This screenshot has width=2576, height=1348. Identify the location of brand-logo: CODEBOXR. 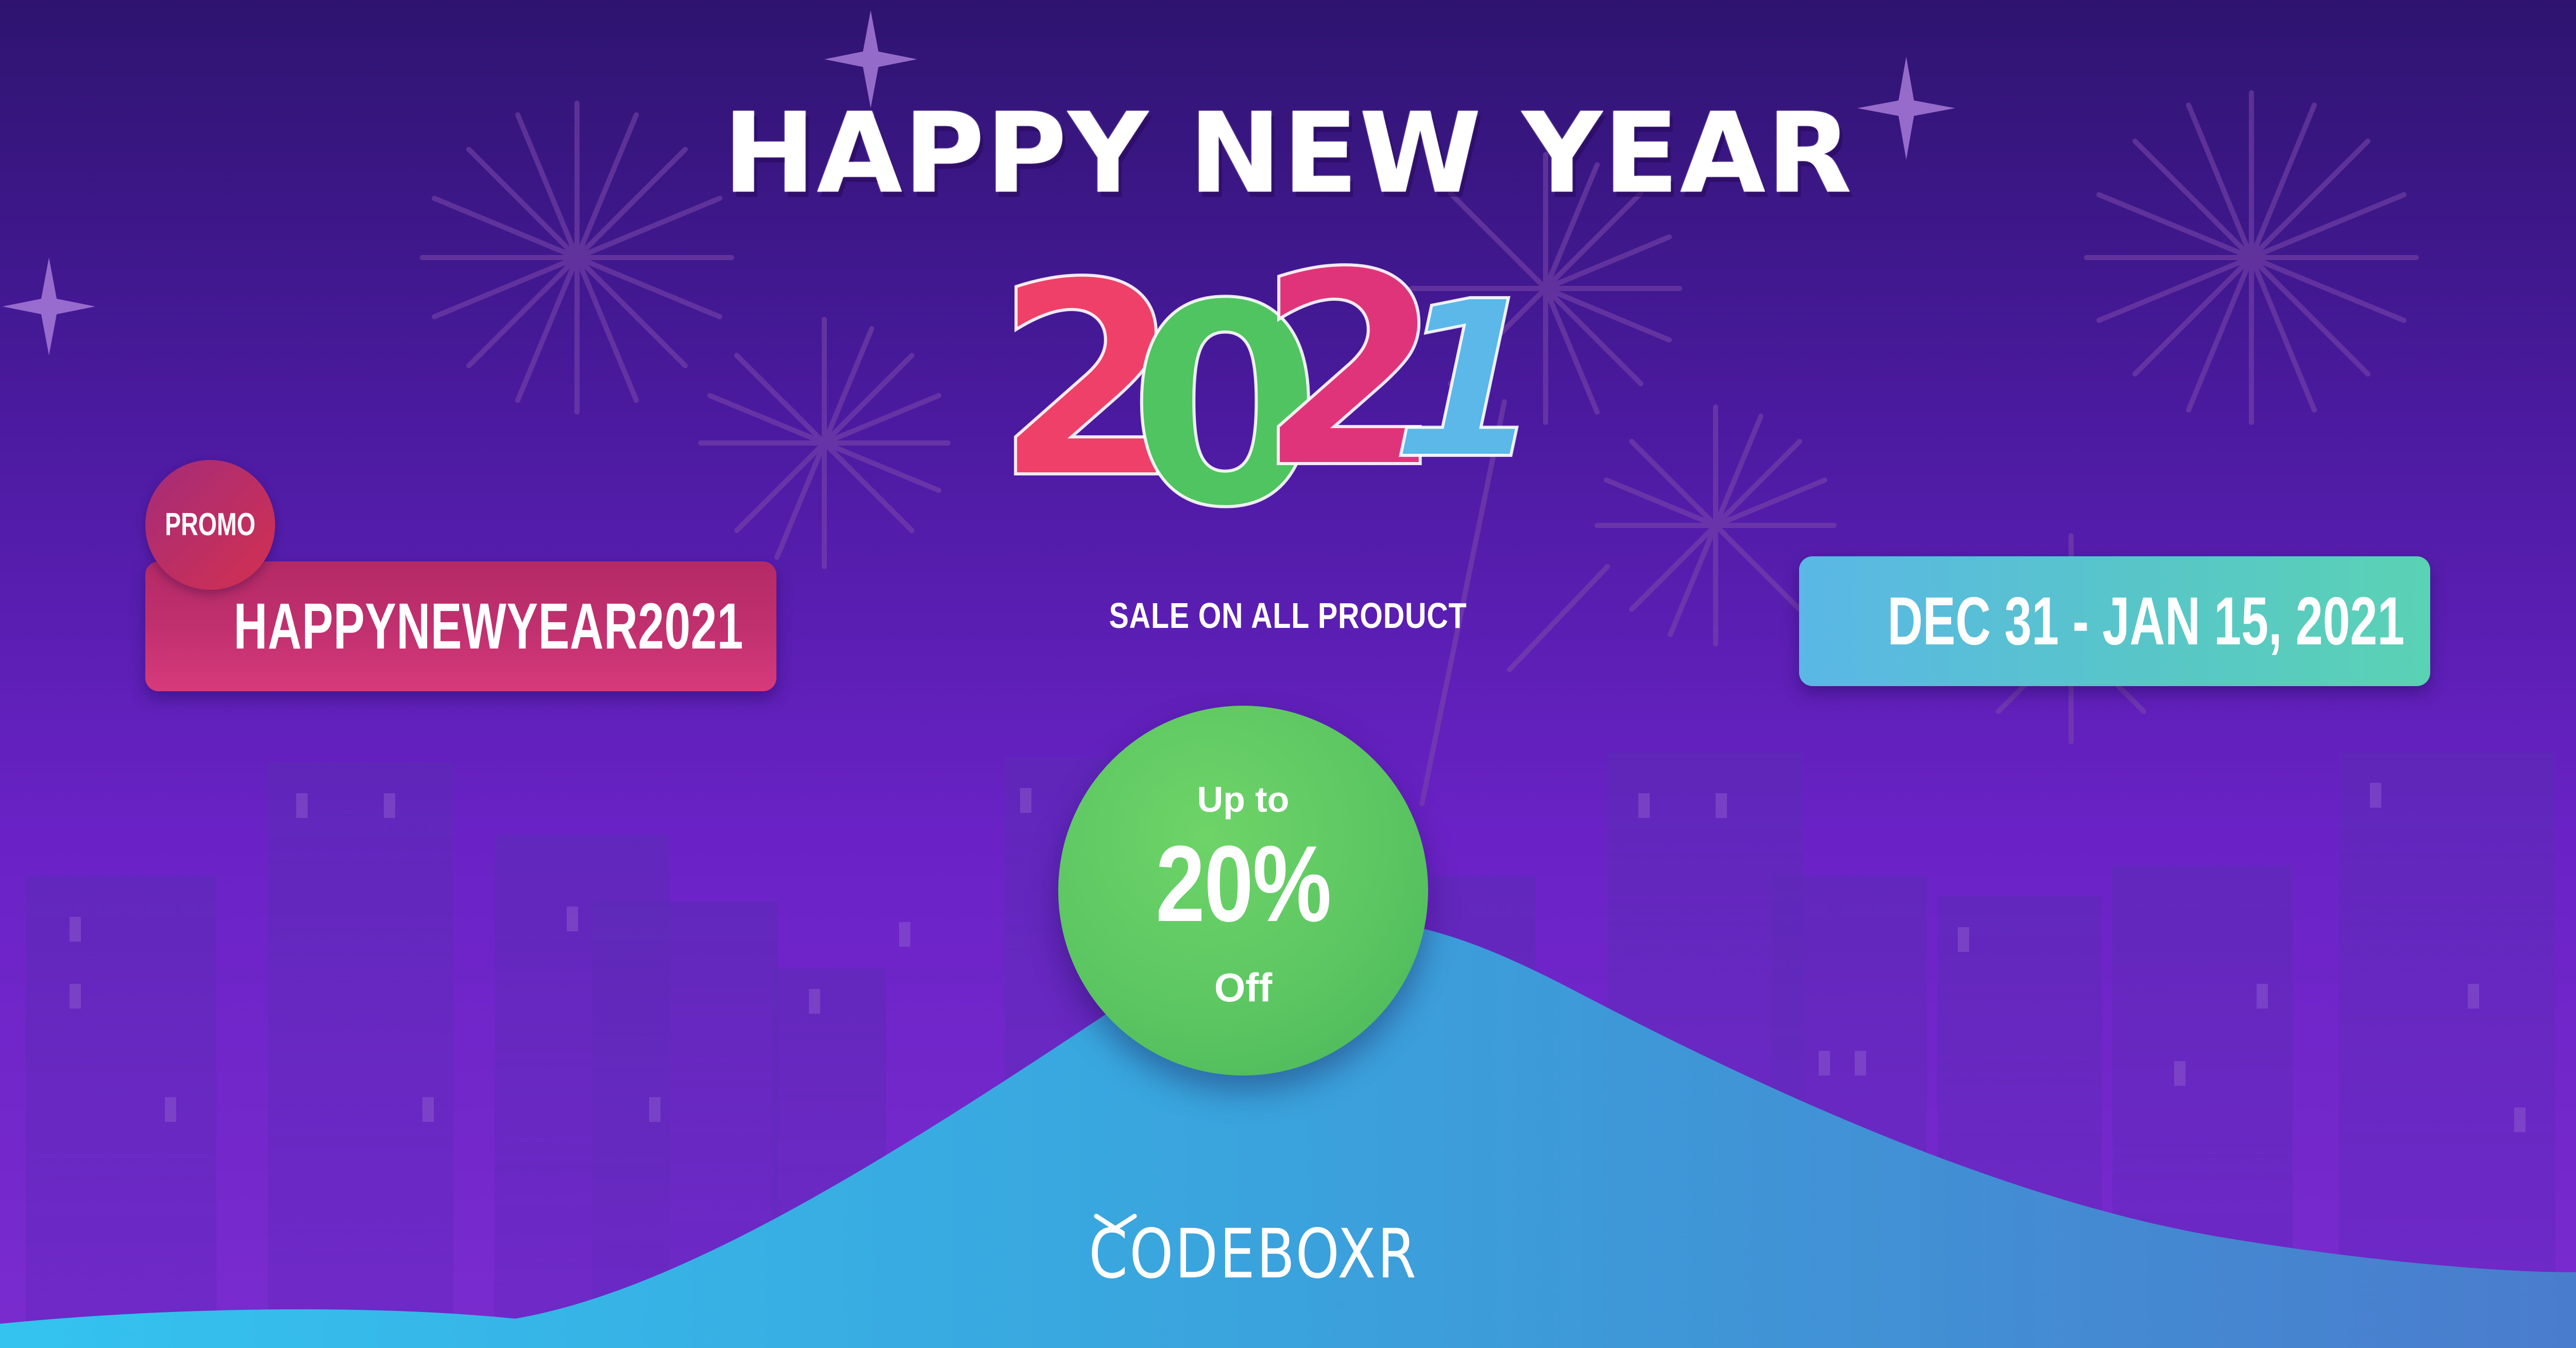
(1249, 1254).